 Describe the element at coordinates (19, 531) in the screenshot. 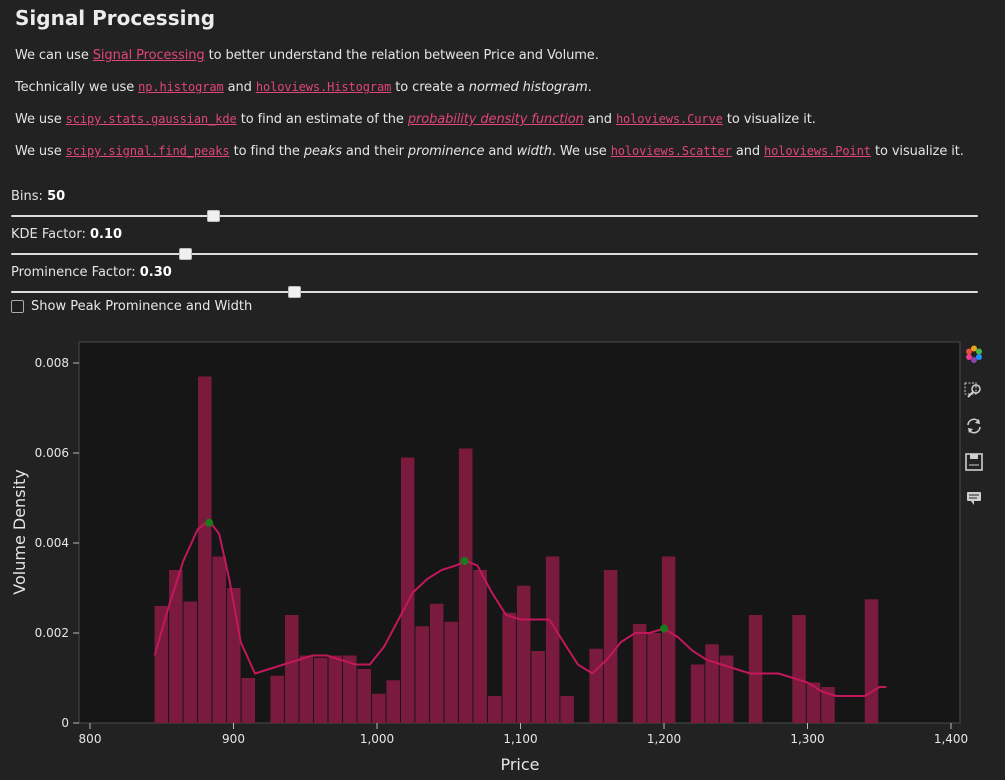

I see `y-axis-label: Volume Density` at that location.